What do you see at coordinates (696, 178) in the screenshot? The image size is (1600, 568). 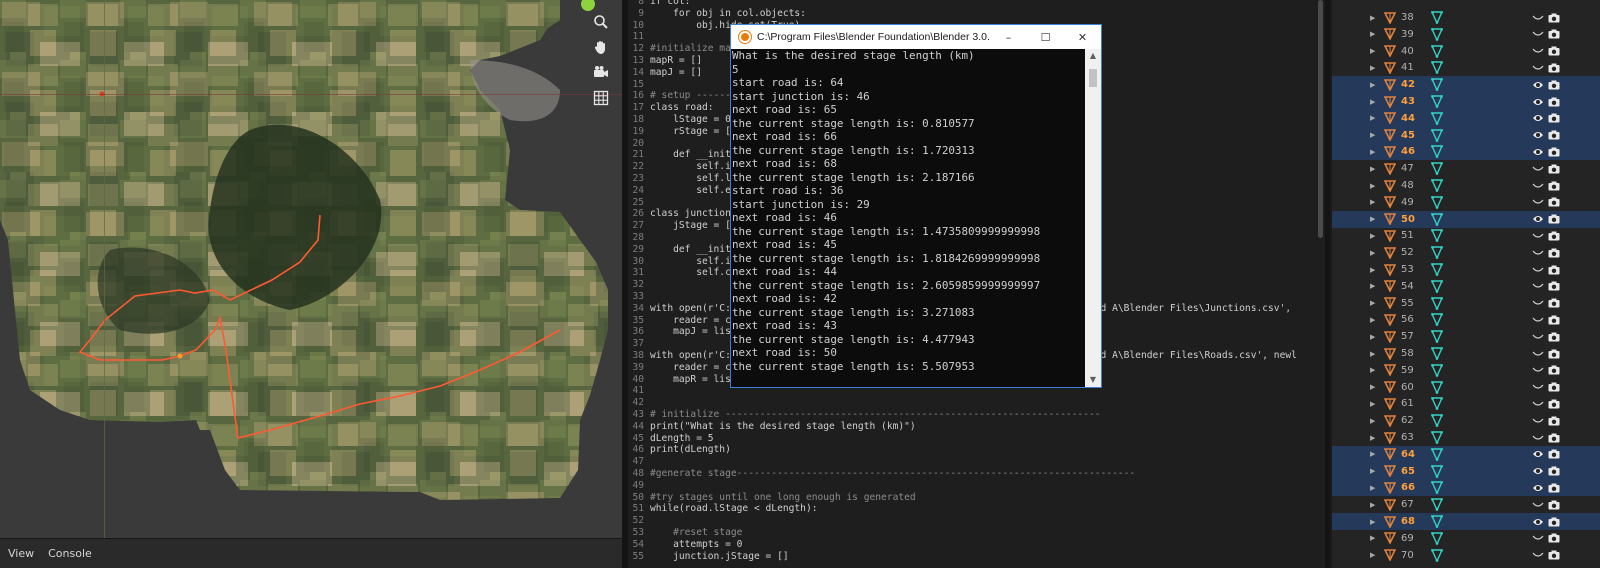 I see `code-text: self.len` at bounding box center [696, 178].